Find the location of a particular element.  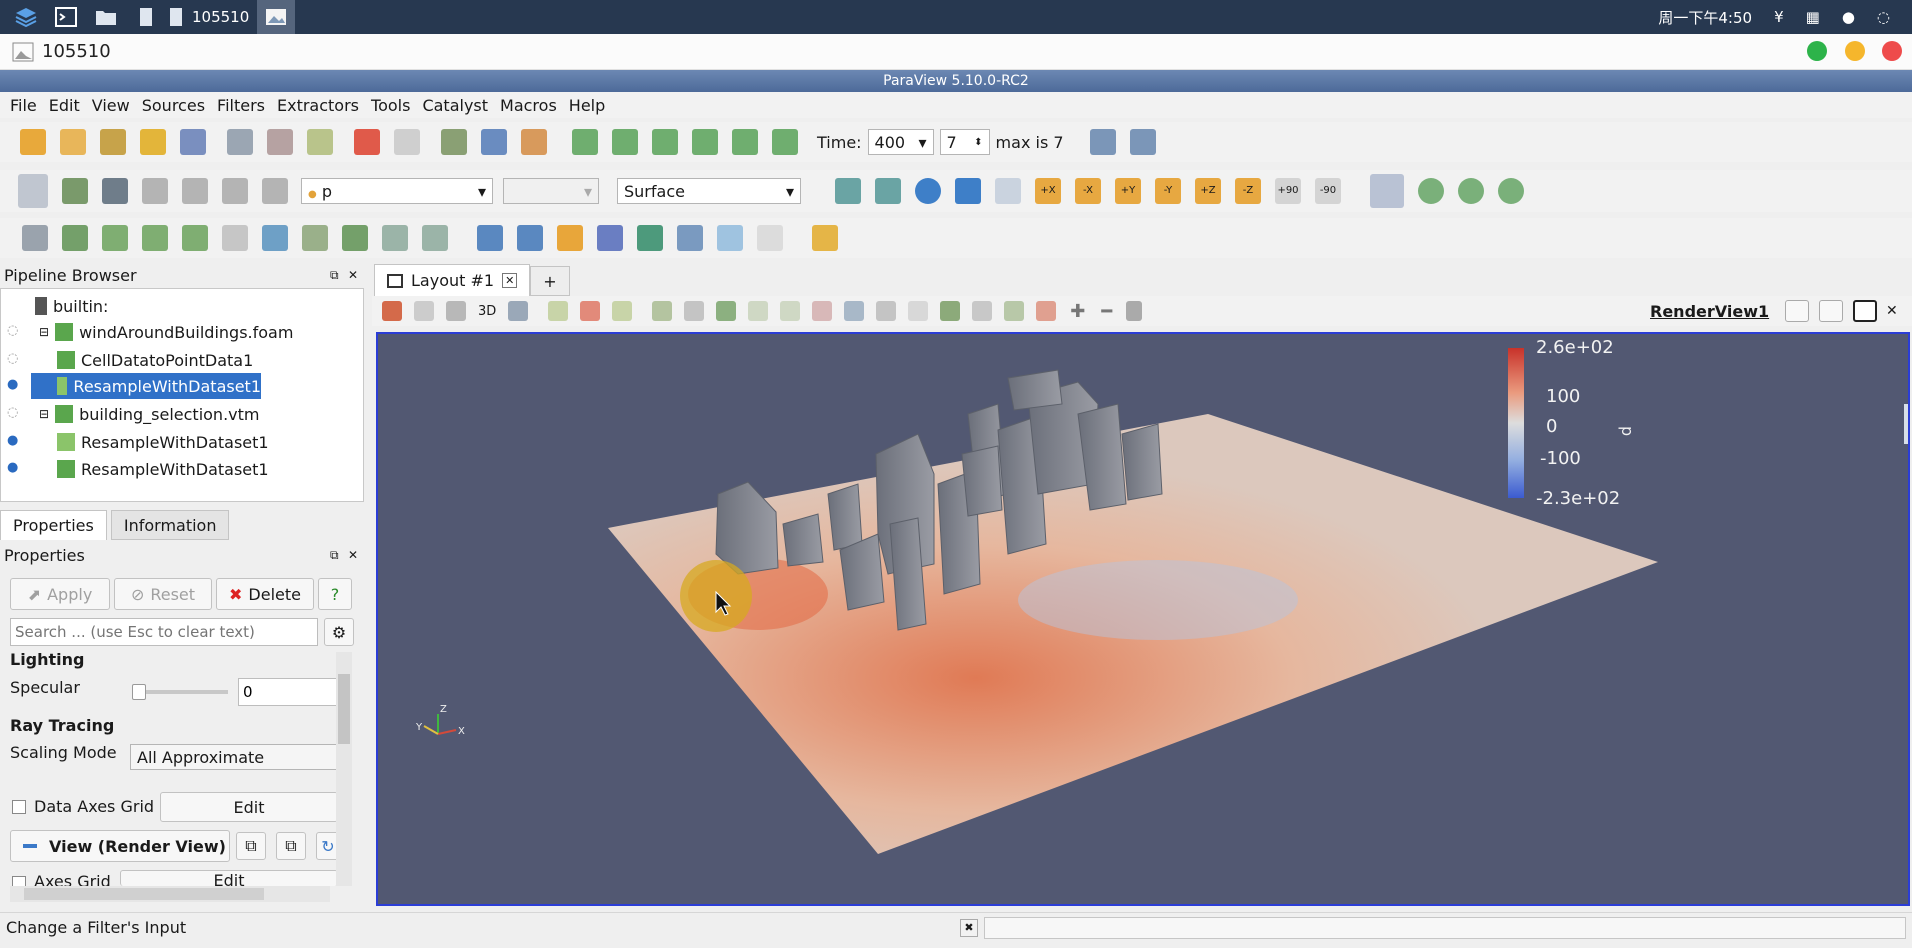

loop-icon is located at coordinates (785, 142).